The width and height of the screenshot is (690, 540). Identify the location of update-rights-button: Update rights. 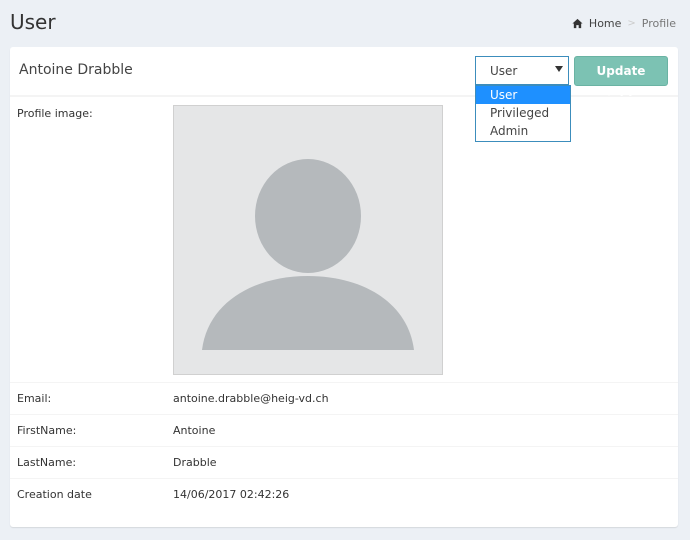
(621, 81).